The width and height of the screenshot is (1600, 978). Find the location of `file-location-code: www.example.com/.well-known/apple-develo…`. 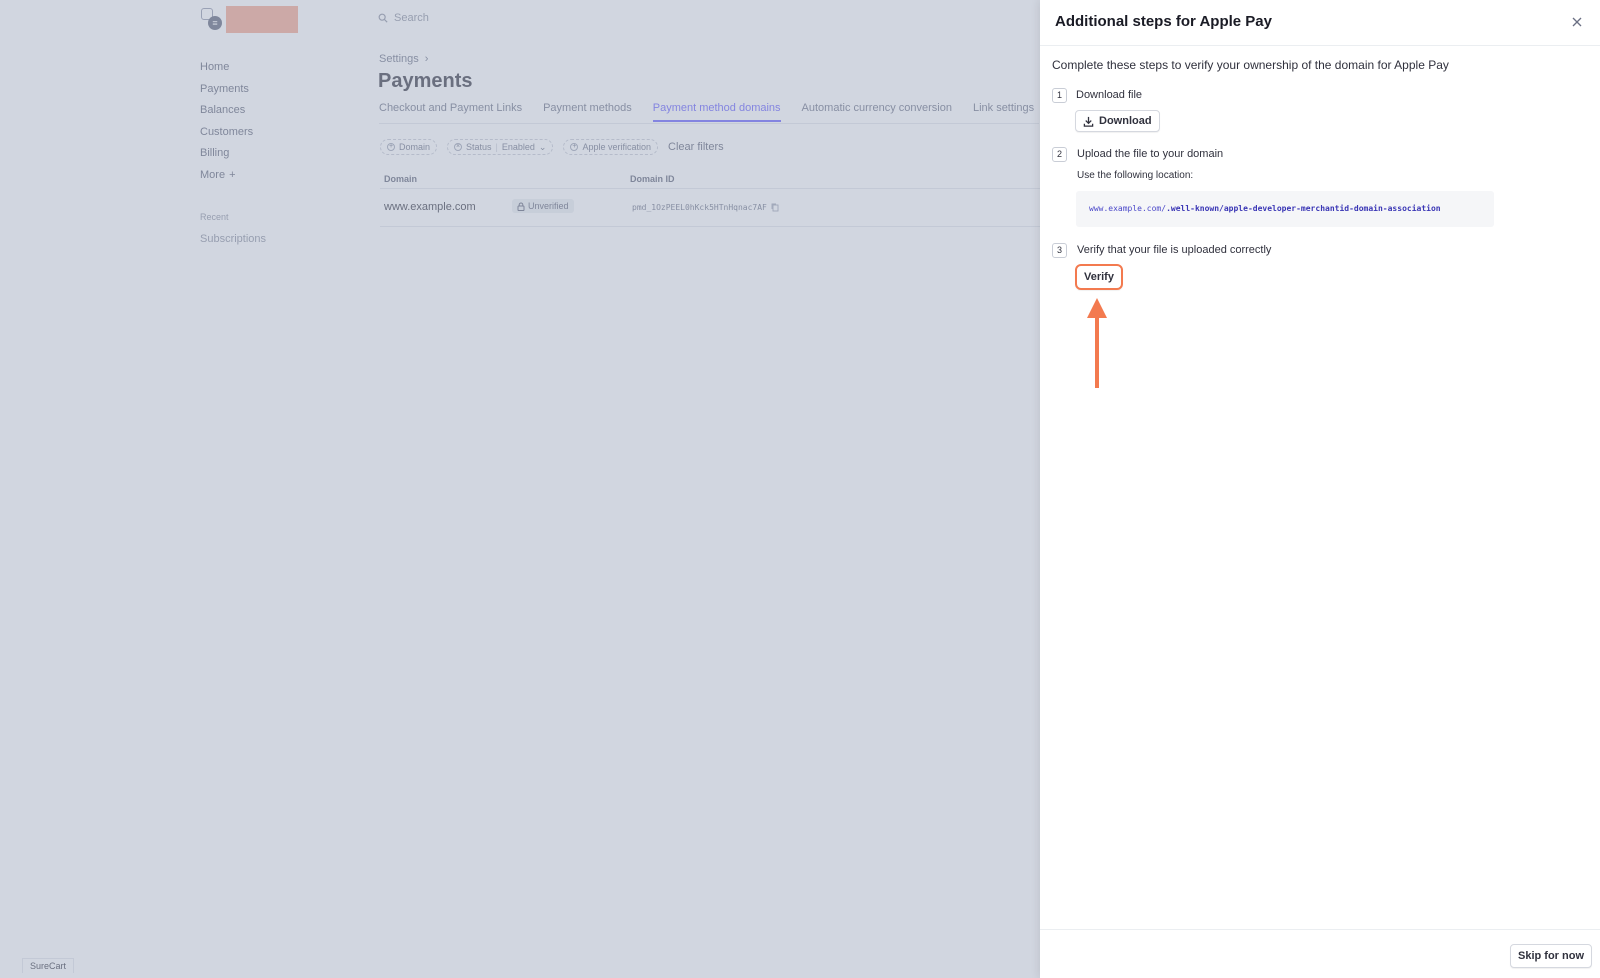

file-location-code: www.example.com/.well-known/apple-develo… is located at coordinates (1285, 209).